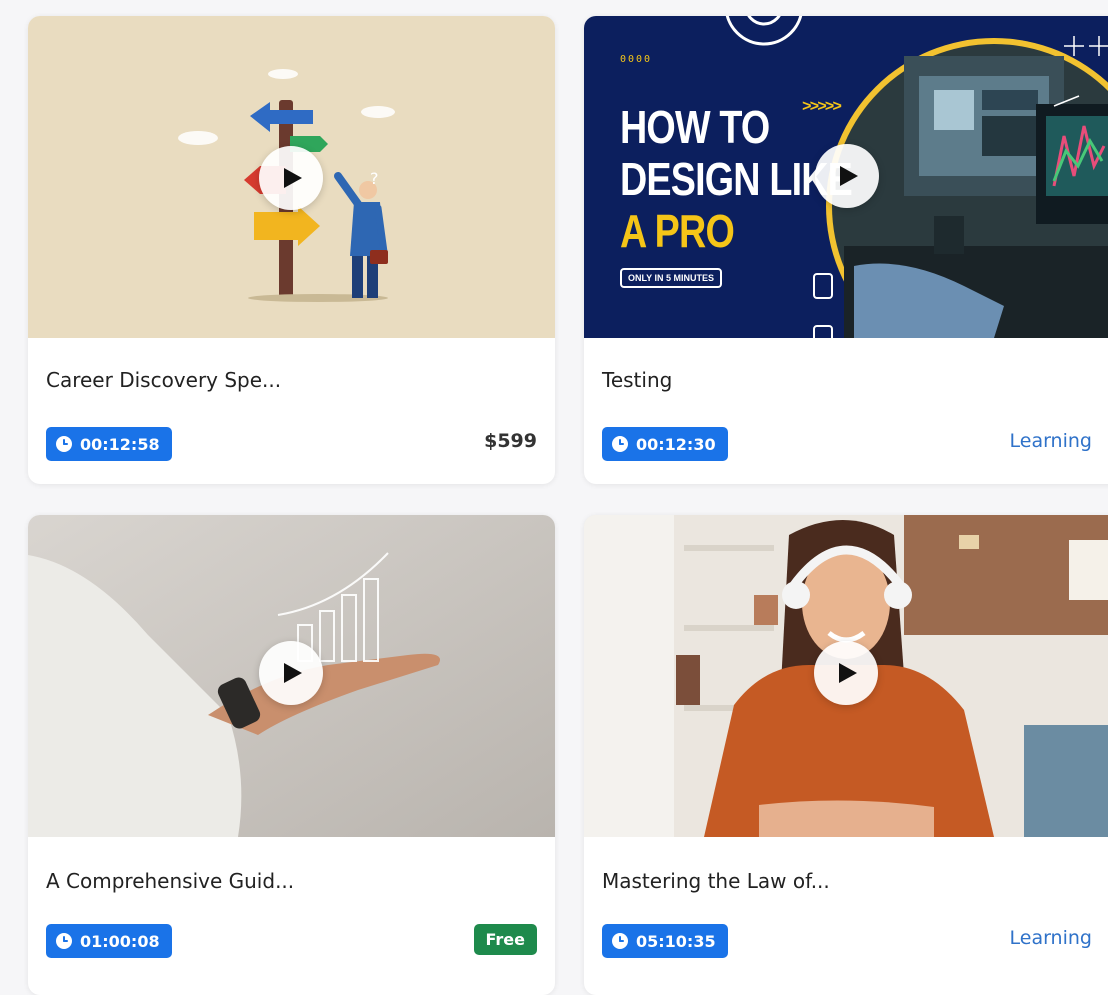  I want to click on duration-text: 05:10:35, so click(676, 941).